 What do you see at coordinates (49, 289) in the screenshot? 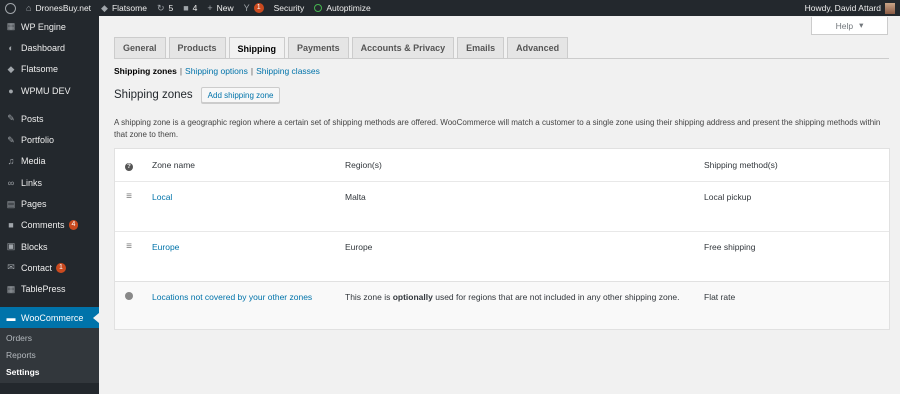
I see `sidebar-item-tablepress: ▦ TablePress` at bounding box center [49, 289].